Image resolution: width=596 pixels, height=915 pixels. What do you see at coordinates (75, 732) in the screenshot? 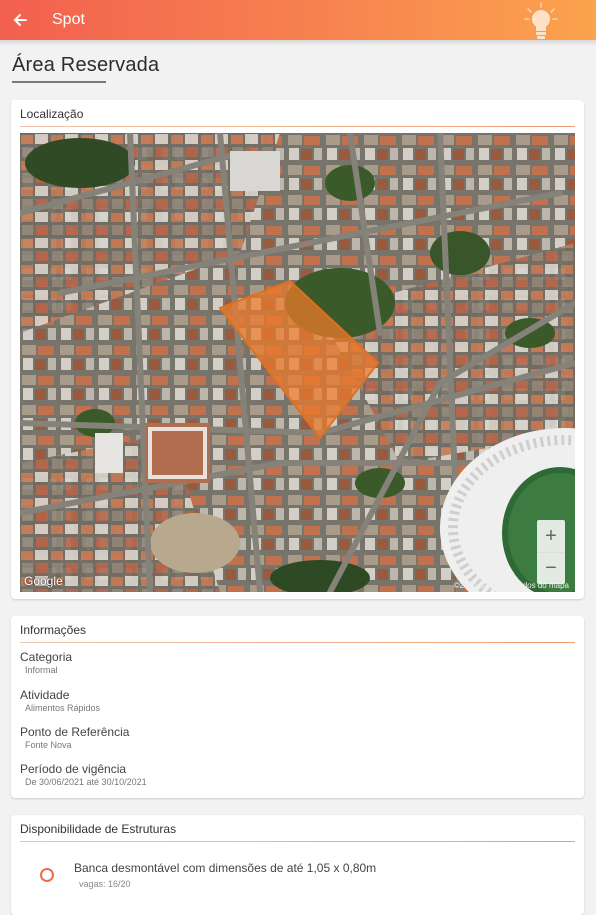
I see `info-label: Ponto de Referência` at bounding box center [75, 732].